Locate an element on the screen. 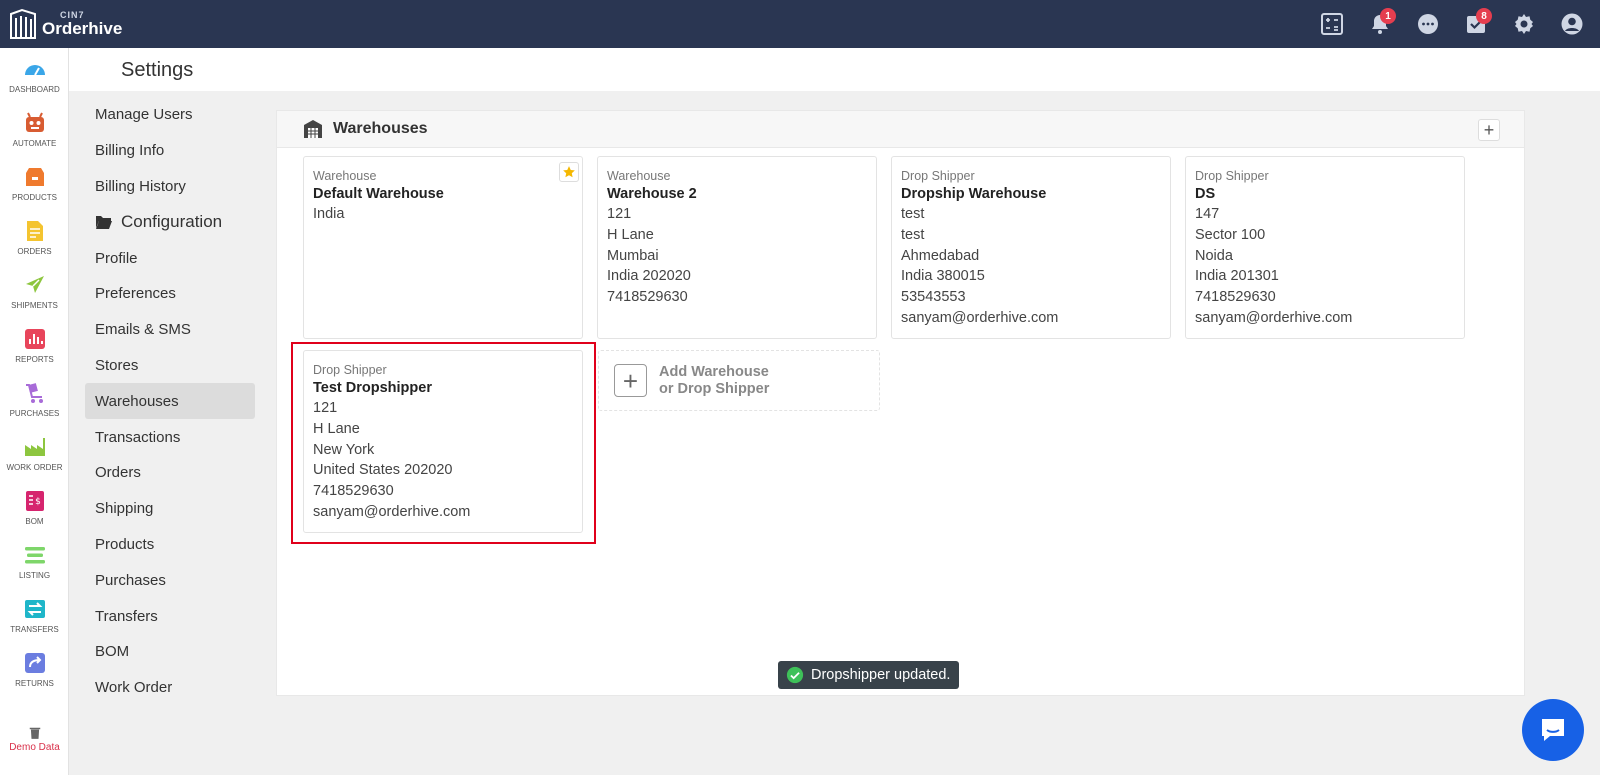 The height and width of the screenshot is (775, 1600). menu-section-label: Configuration is located at coordinates (172, 222).